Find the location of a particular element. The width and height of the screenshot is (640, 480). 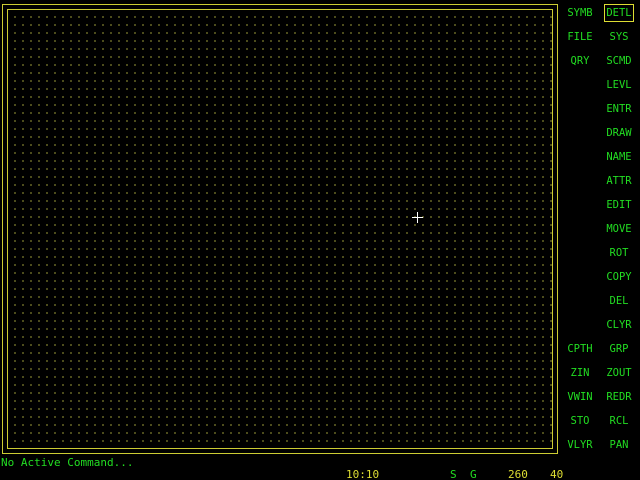

menu-button-rot: ROT is located at coordinates (619, 253).